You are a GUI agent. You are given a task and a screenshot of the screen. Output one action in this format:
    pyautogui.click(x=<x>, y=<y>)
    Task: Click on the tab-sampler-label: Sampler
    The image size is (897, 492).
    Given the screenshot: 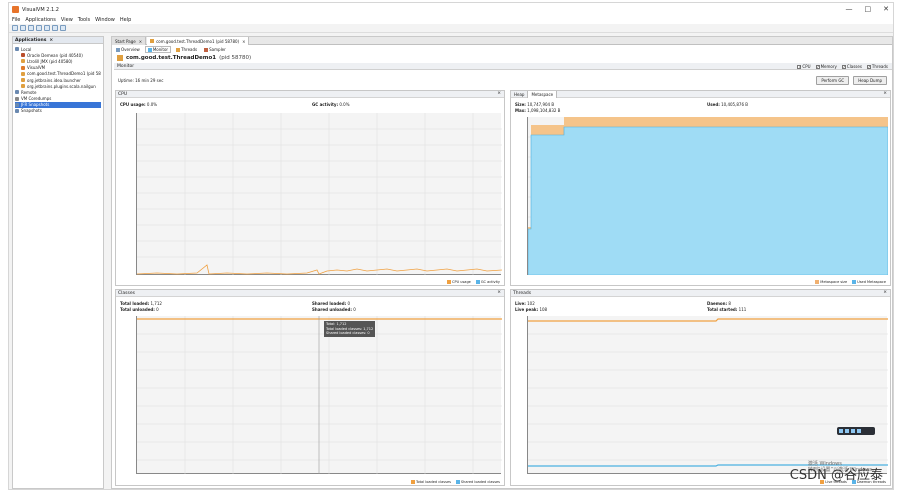 What is the action you would take?
    pyautogui.click(x=217, y=49)
    